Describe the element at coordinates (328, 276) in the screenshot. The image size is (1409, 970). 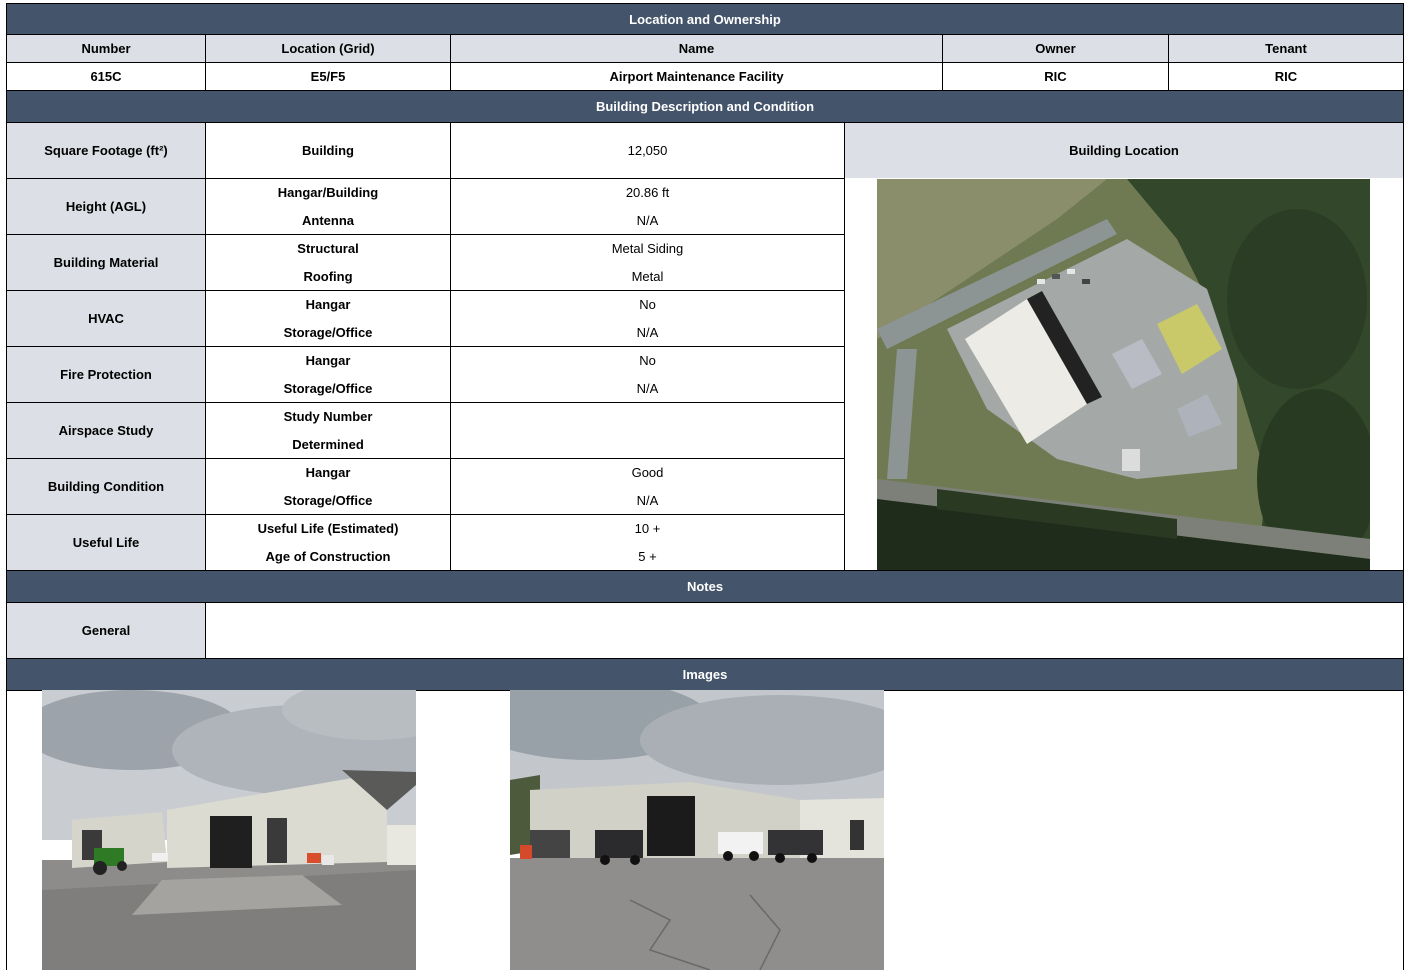
I see `sub-label: Roofing` at that location.